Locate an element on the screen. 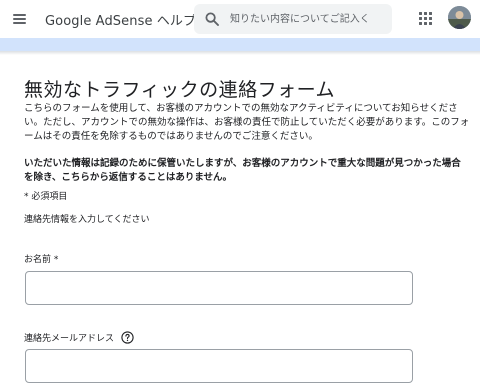 This screenshot has width=480, height=389. name-label: お名前 * is located at coordinates (41, 258).